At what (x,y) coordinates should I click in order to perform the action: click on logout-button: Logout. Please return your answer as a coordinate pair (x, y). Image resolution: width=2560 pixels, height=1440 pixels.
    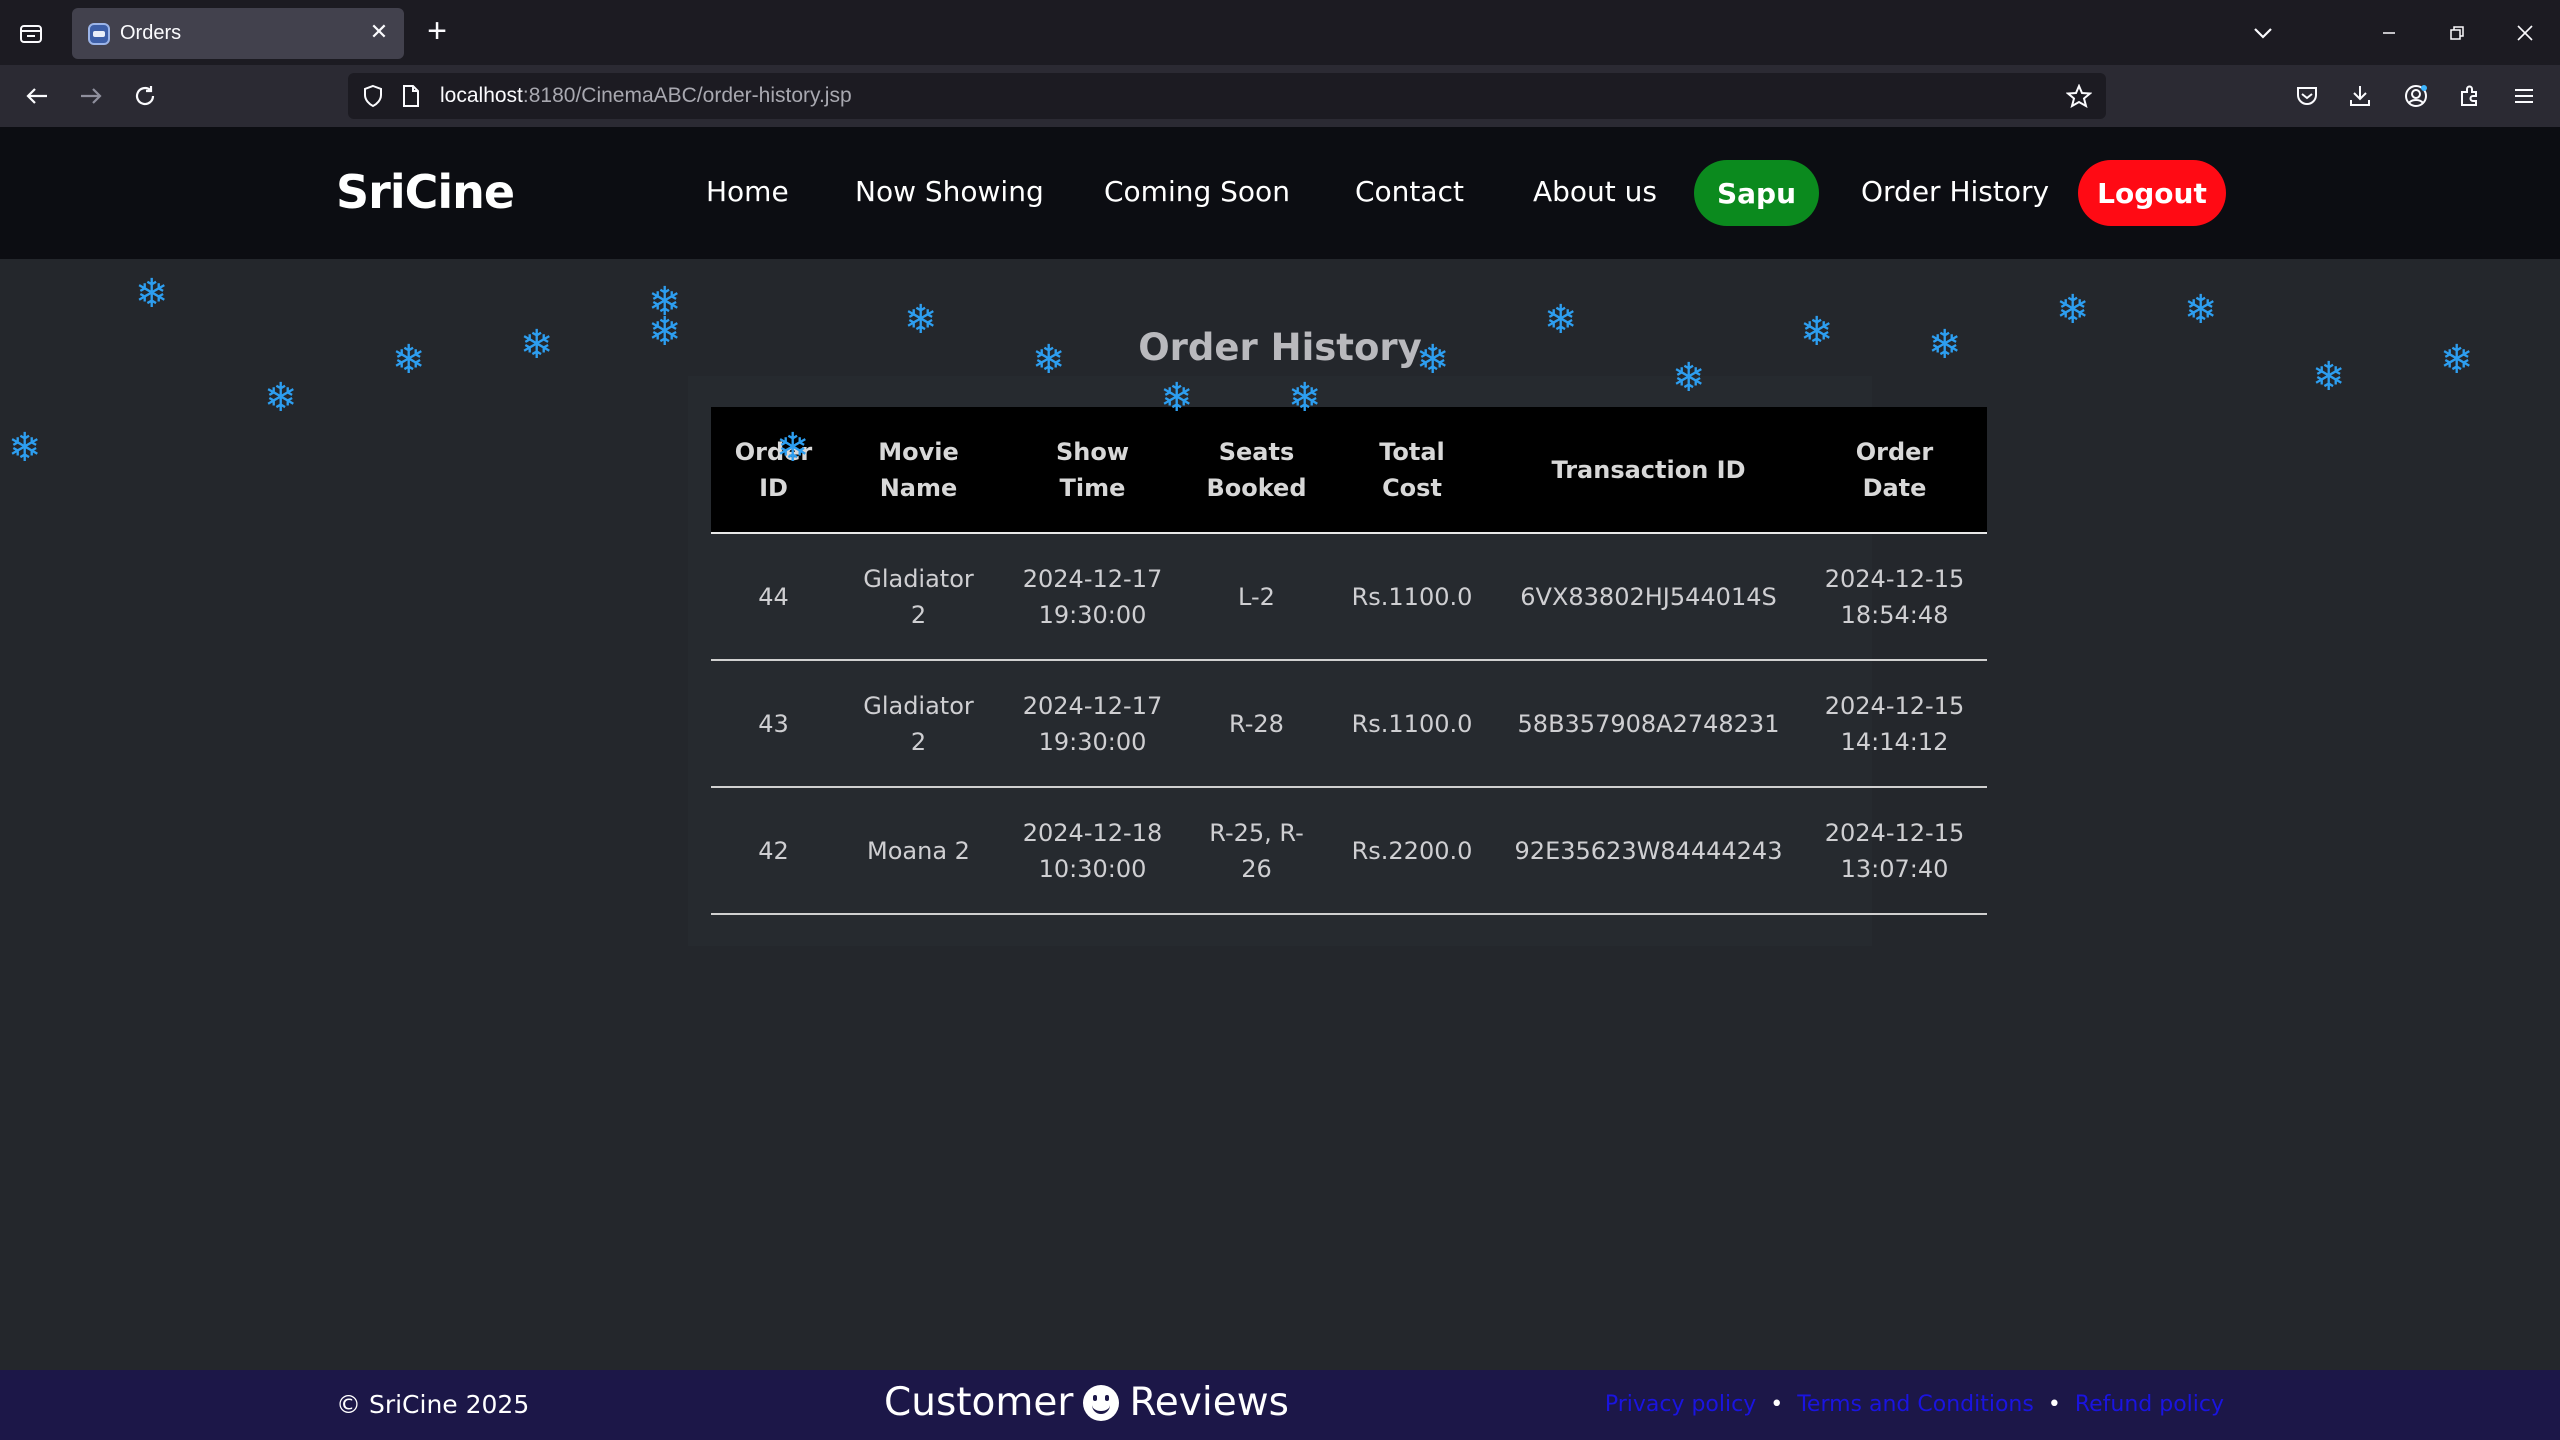
    Looking at the image, I should click on (2152, 193).